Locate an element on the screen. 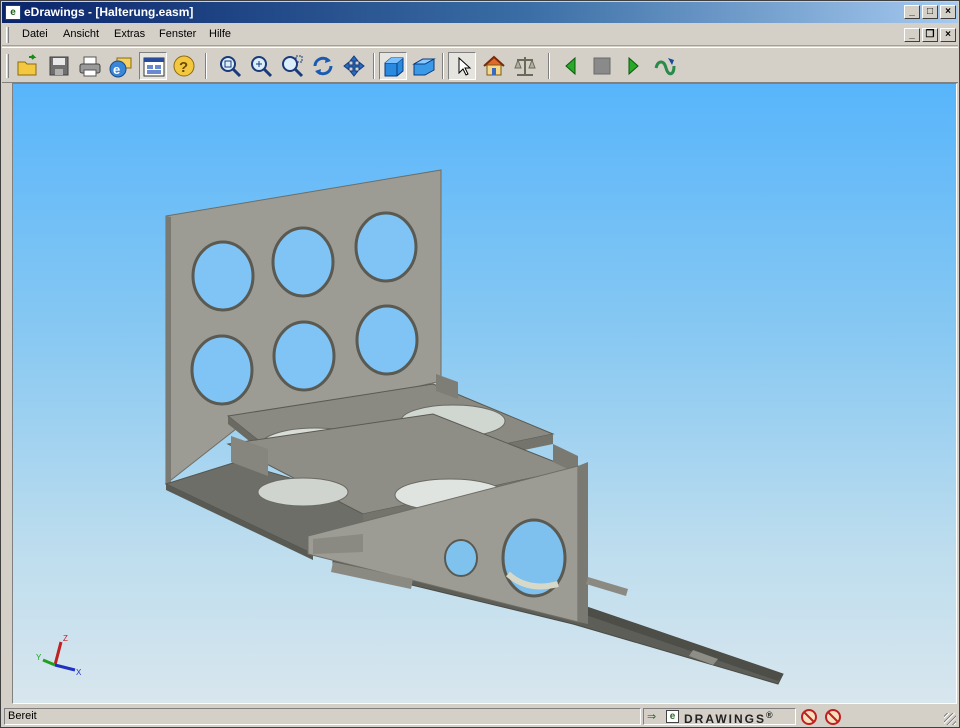 Image resolution: width=960 pixels, height=728 pixels. print-icon is located at coordinates (90, 66).